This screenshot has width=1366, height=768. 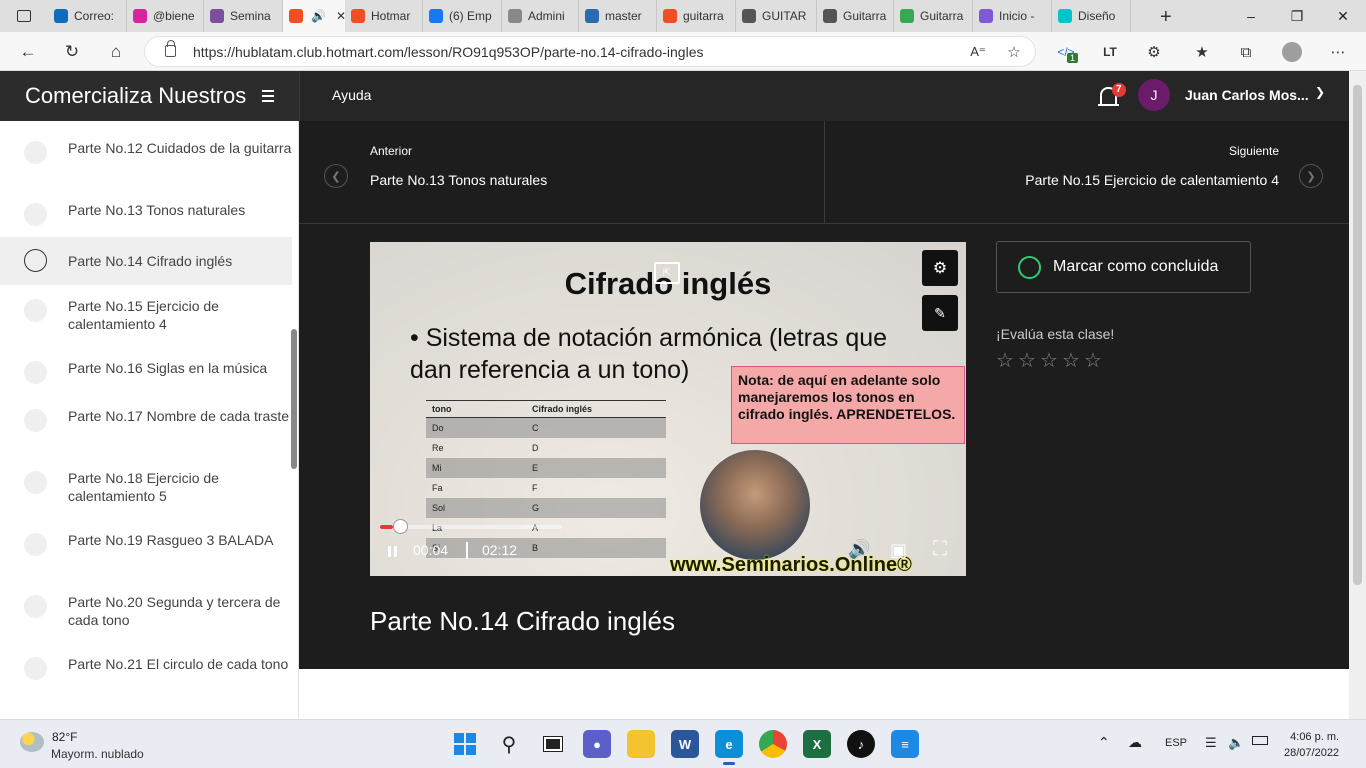 I want to click on miniplayer-icon: ▣, so click(x=898, y=550).